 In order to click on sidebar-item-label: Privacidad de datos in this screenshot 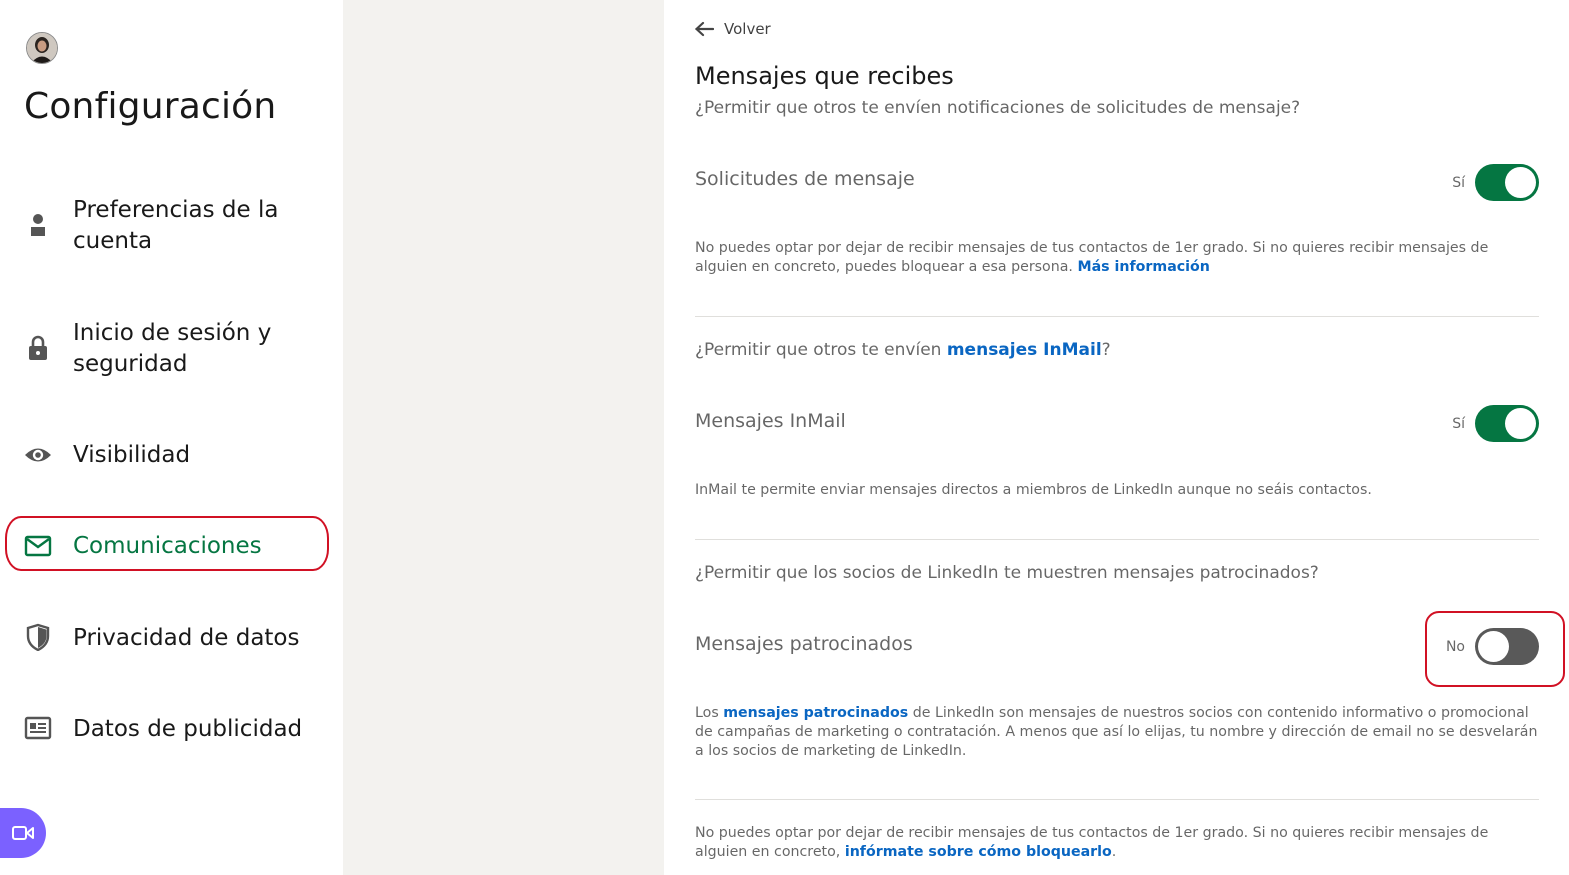, I will do `click(186, 638)`.